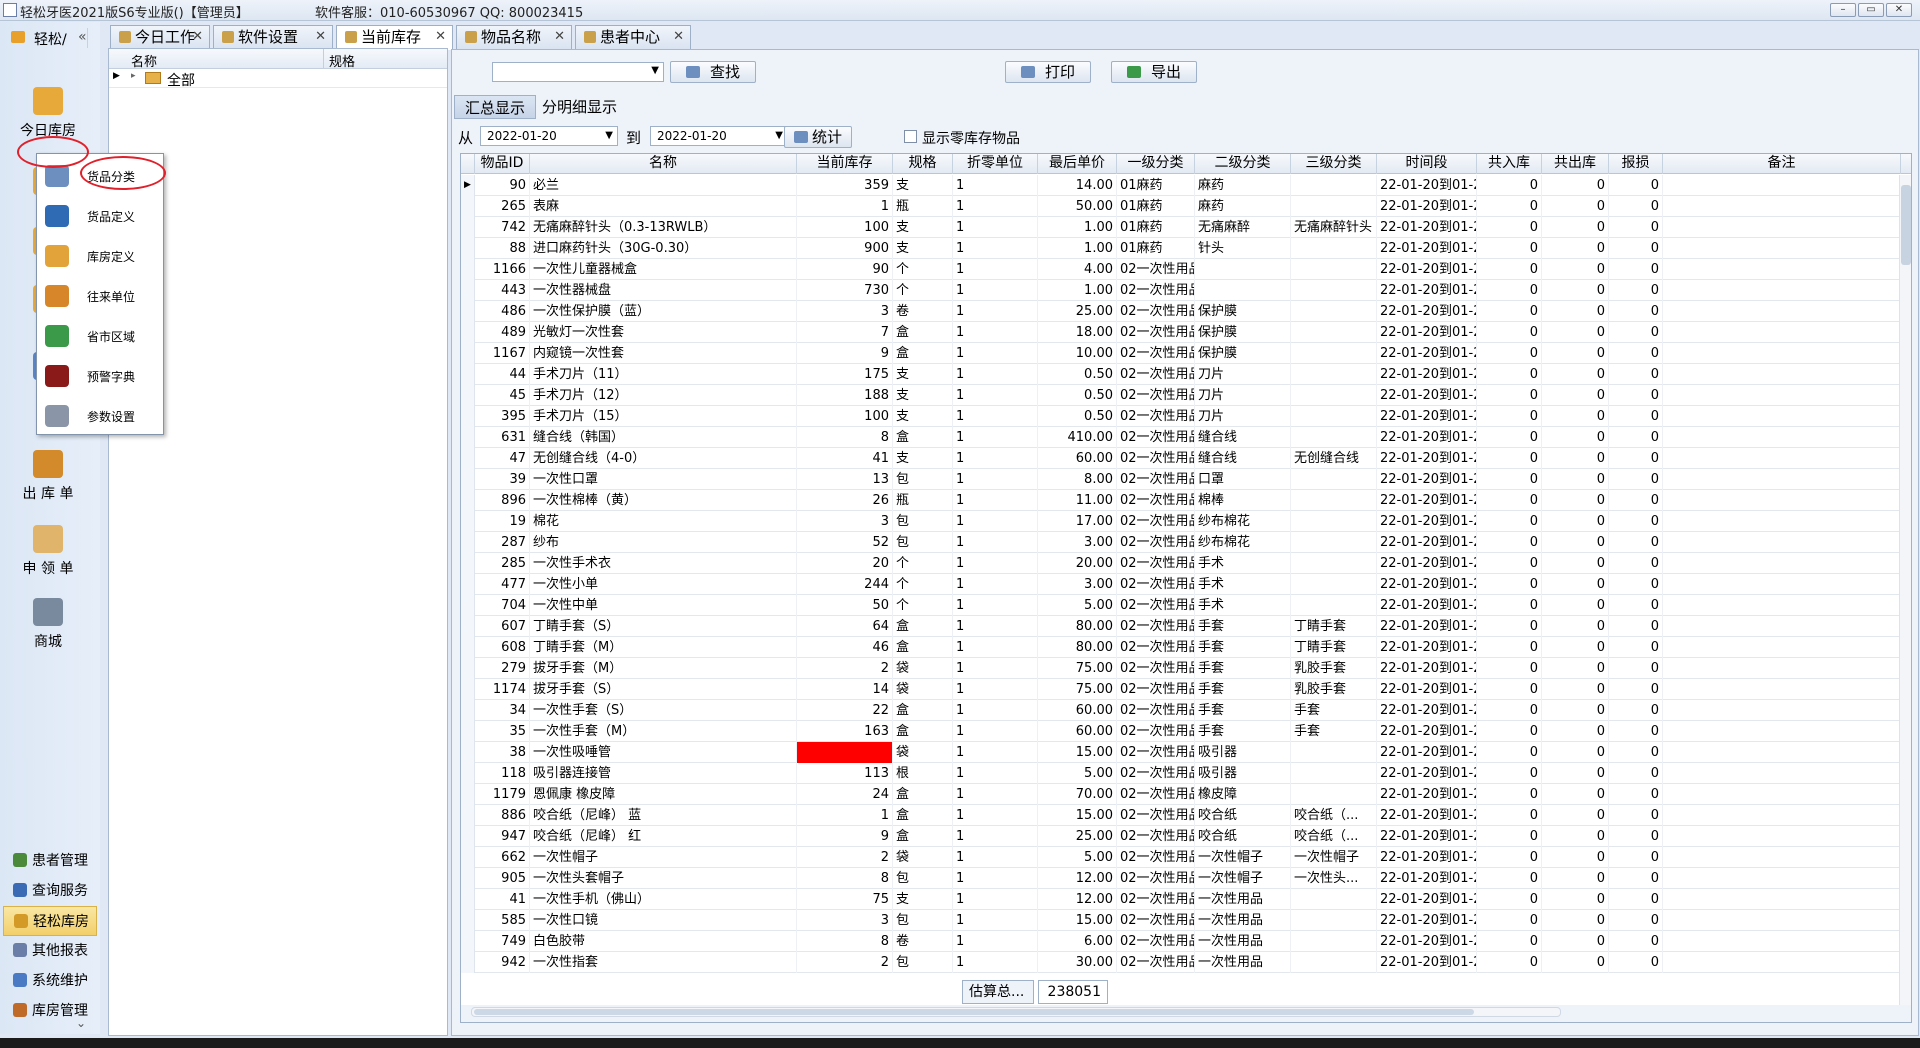 The image size is (1920, 1048). I want to click on tab-summary-view: 汇总显示, so click(495, 107).